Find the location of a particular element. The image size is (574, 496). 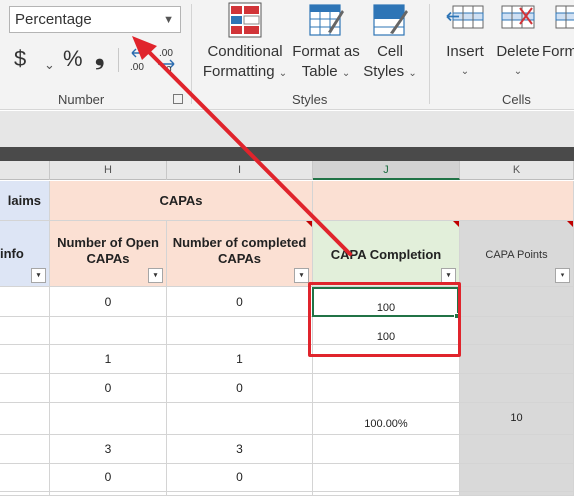

capa-points-header-cell: CAPA Points ▾ is located at coordinates (517, 254).